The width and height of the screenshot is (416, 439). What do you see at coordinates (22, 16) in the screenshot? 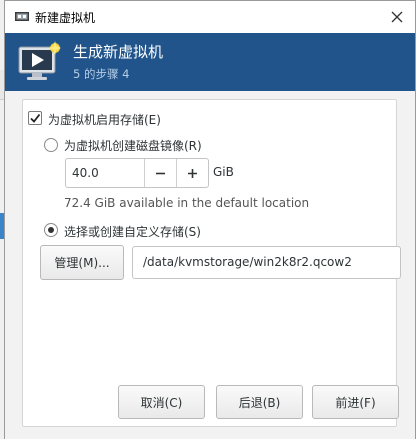
I see `virt-manager-icon` at bounding box center [22, 16].